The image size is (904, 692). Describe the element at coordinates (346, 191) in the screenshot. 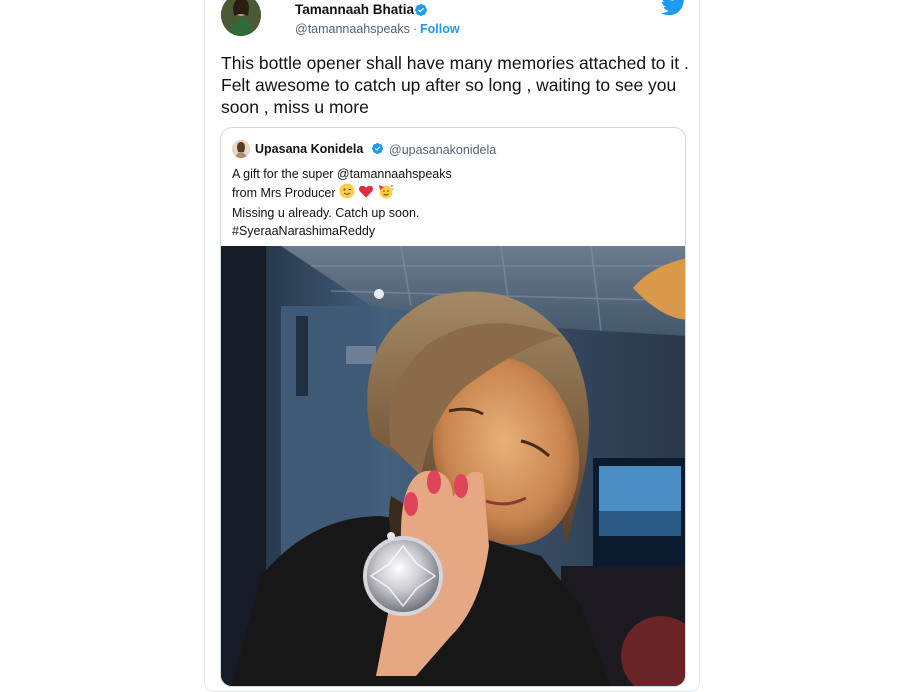

I see `wink-face-emoji` at that location.